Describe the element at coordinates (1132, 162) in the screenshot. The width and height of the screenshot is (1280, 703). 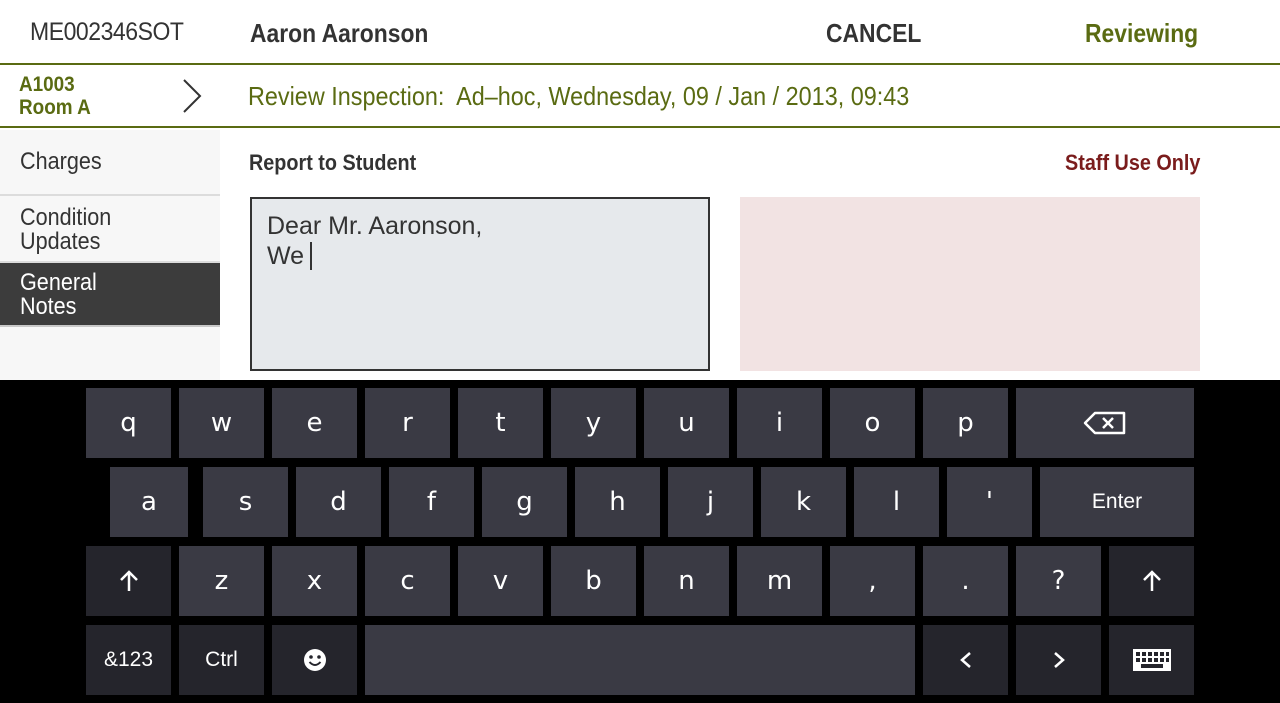
I see `staff-title: Staff Use Only` at that location.